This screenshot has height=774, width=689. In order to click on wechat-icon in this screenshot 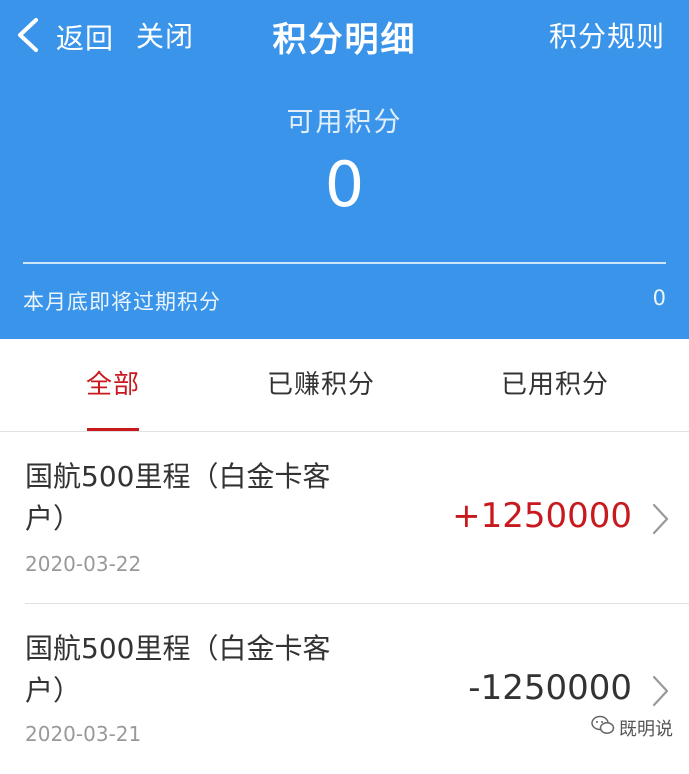, I will do `click(605, 727)`.